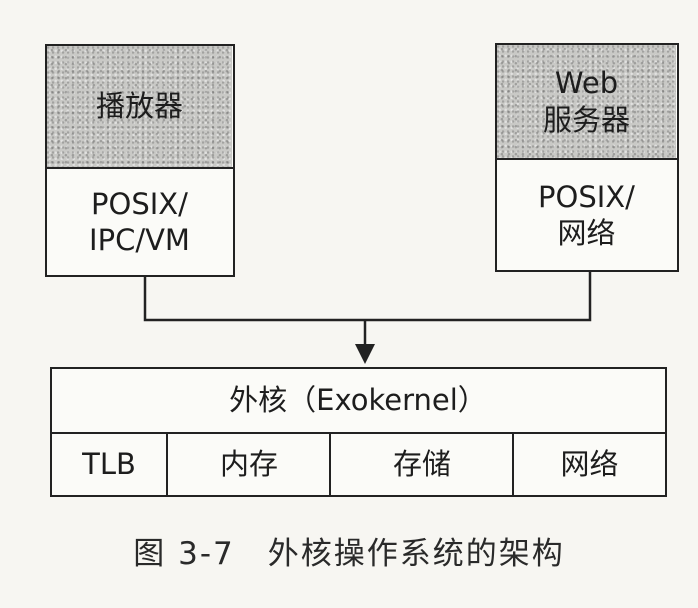 The image size is (698, 608). I want to click on exokernel-title: 外核（Exokernel）, so click(358, 400).